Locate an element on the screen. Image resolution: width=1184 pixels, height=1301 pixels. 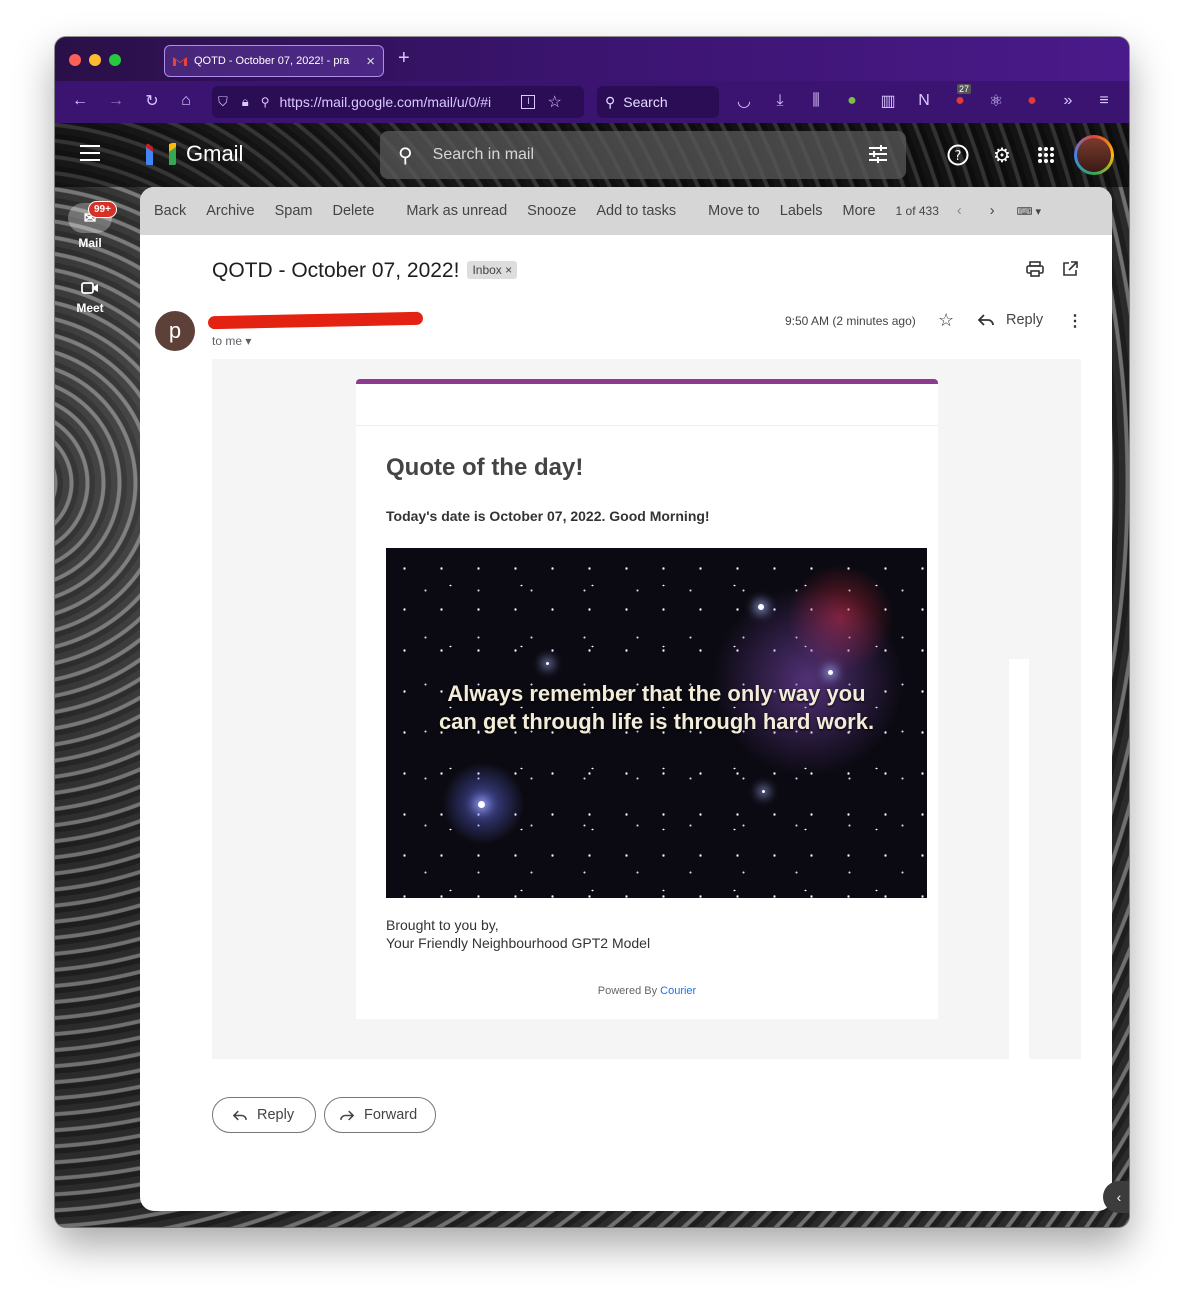
minimize-window-button is located at coordinates (95, 60).